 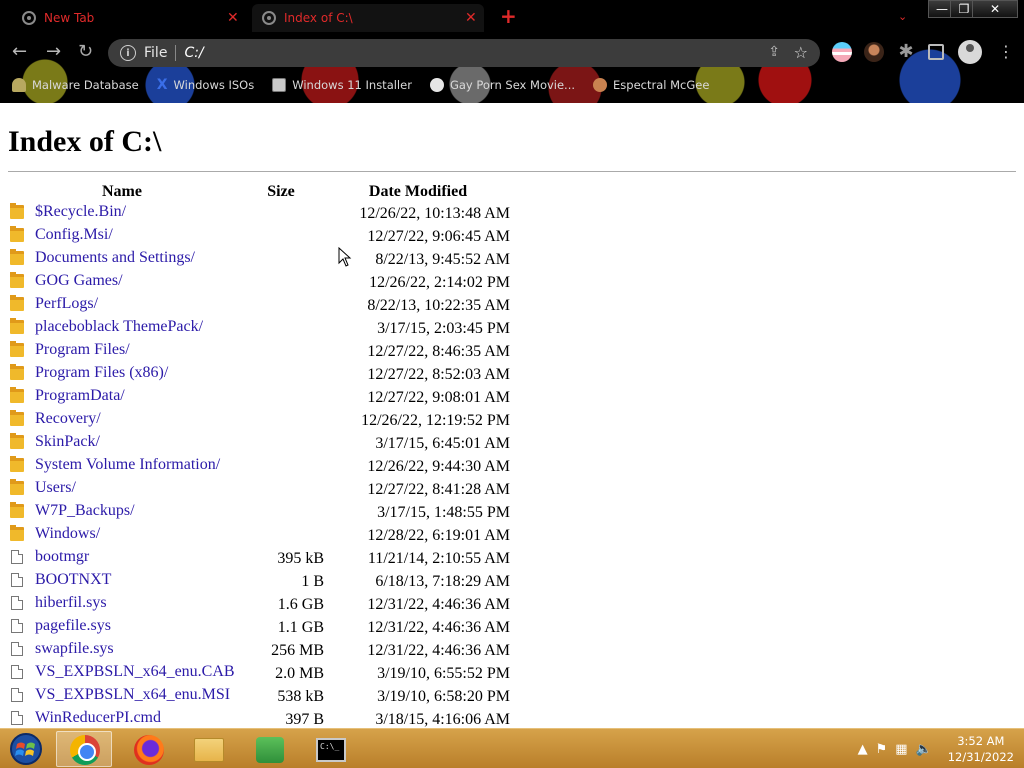 What do you see at coordinates (79, 281) in the screenshot?
I see `folder-link: GOG Games/` at bounding box center [79, 281].